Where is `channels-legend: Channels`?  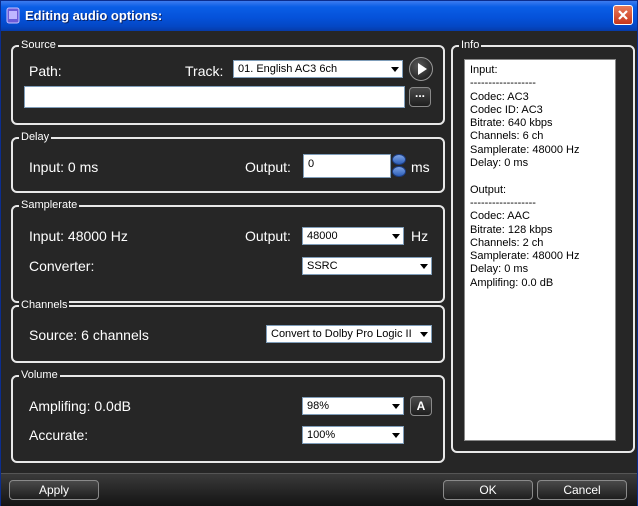 channels-legend: Channels is located at coordinates (44, 305).